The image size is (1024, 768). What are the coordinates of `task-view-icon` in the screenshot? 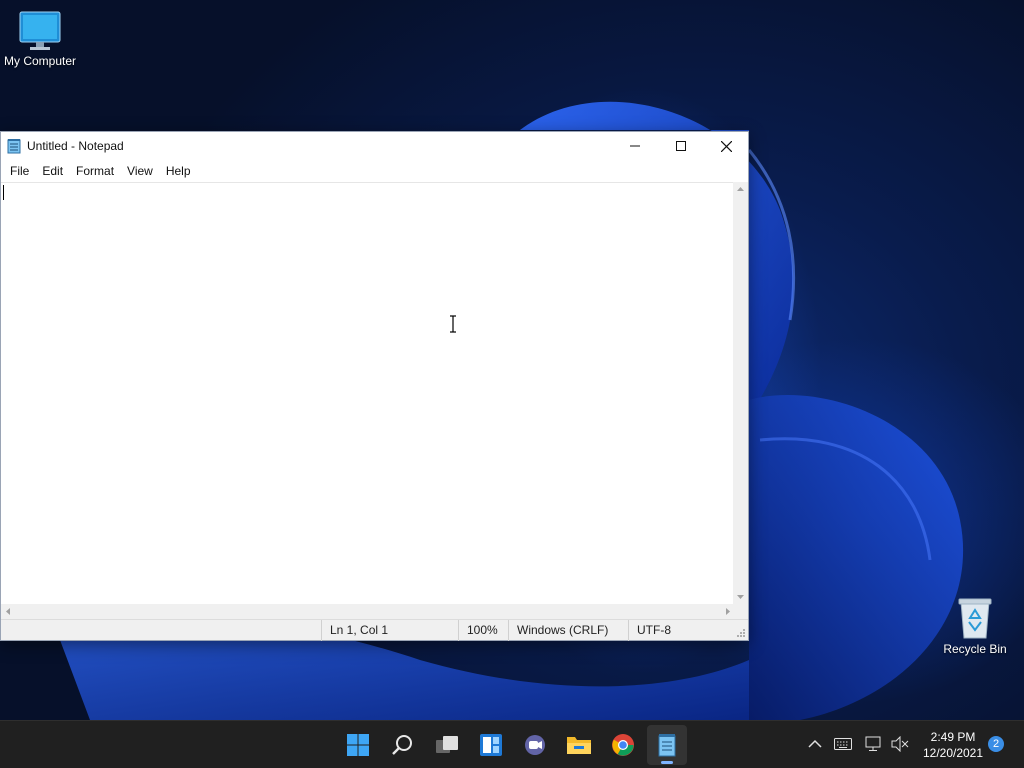 It's located at (447, 744).